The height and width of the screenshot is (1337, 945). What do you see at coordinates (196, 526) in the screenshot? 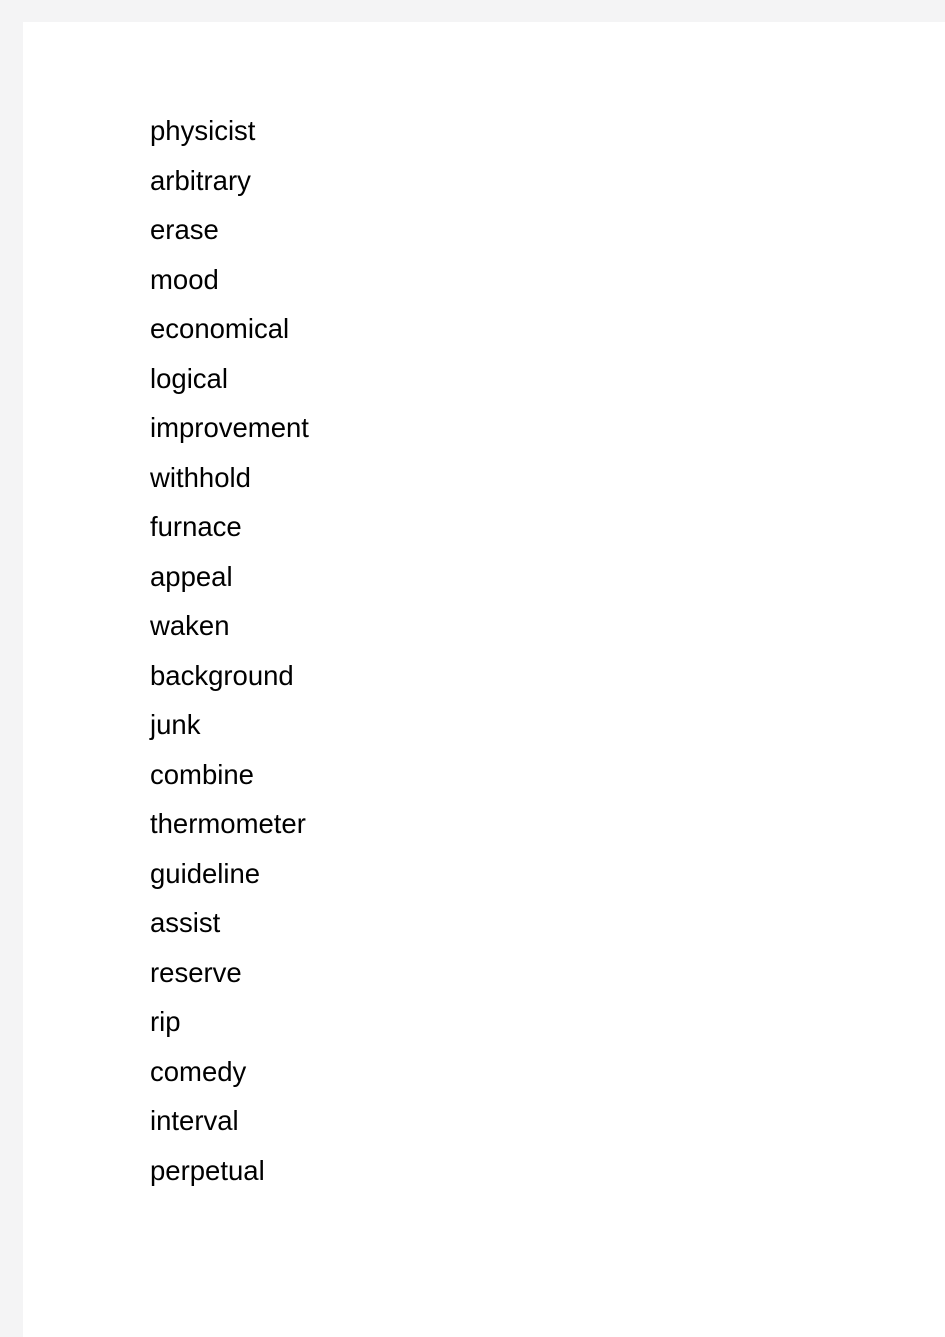
I see `word-list-item: furnace` at bounding box center [196, 526].